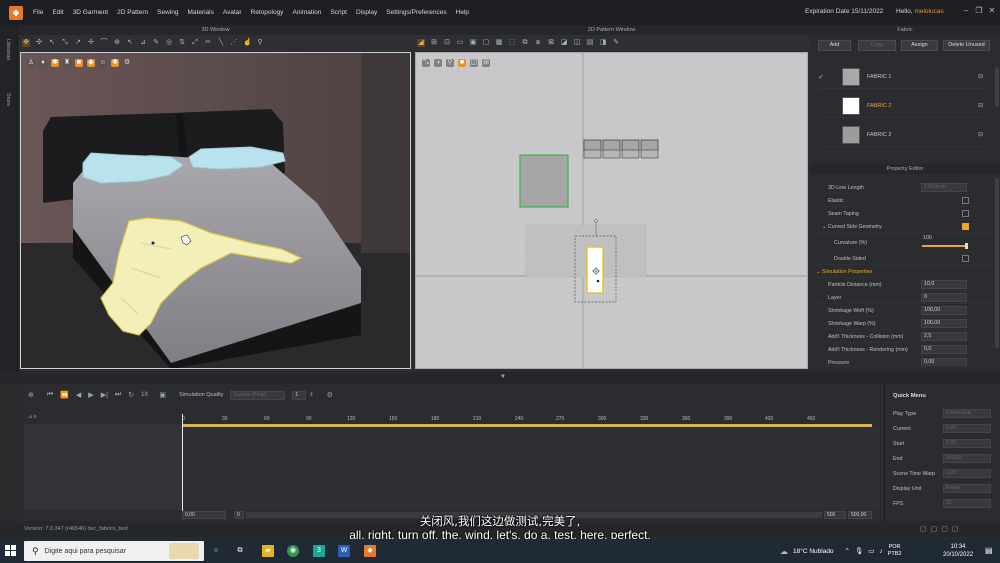 The width and height of the screenshot is (1000, 563). I want to click on file-explorer-icon: ▰, so click(268, 551).